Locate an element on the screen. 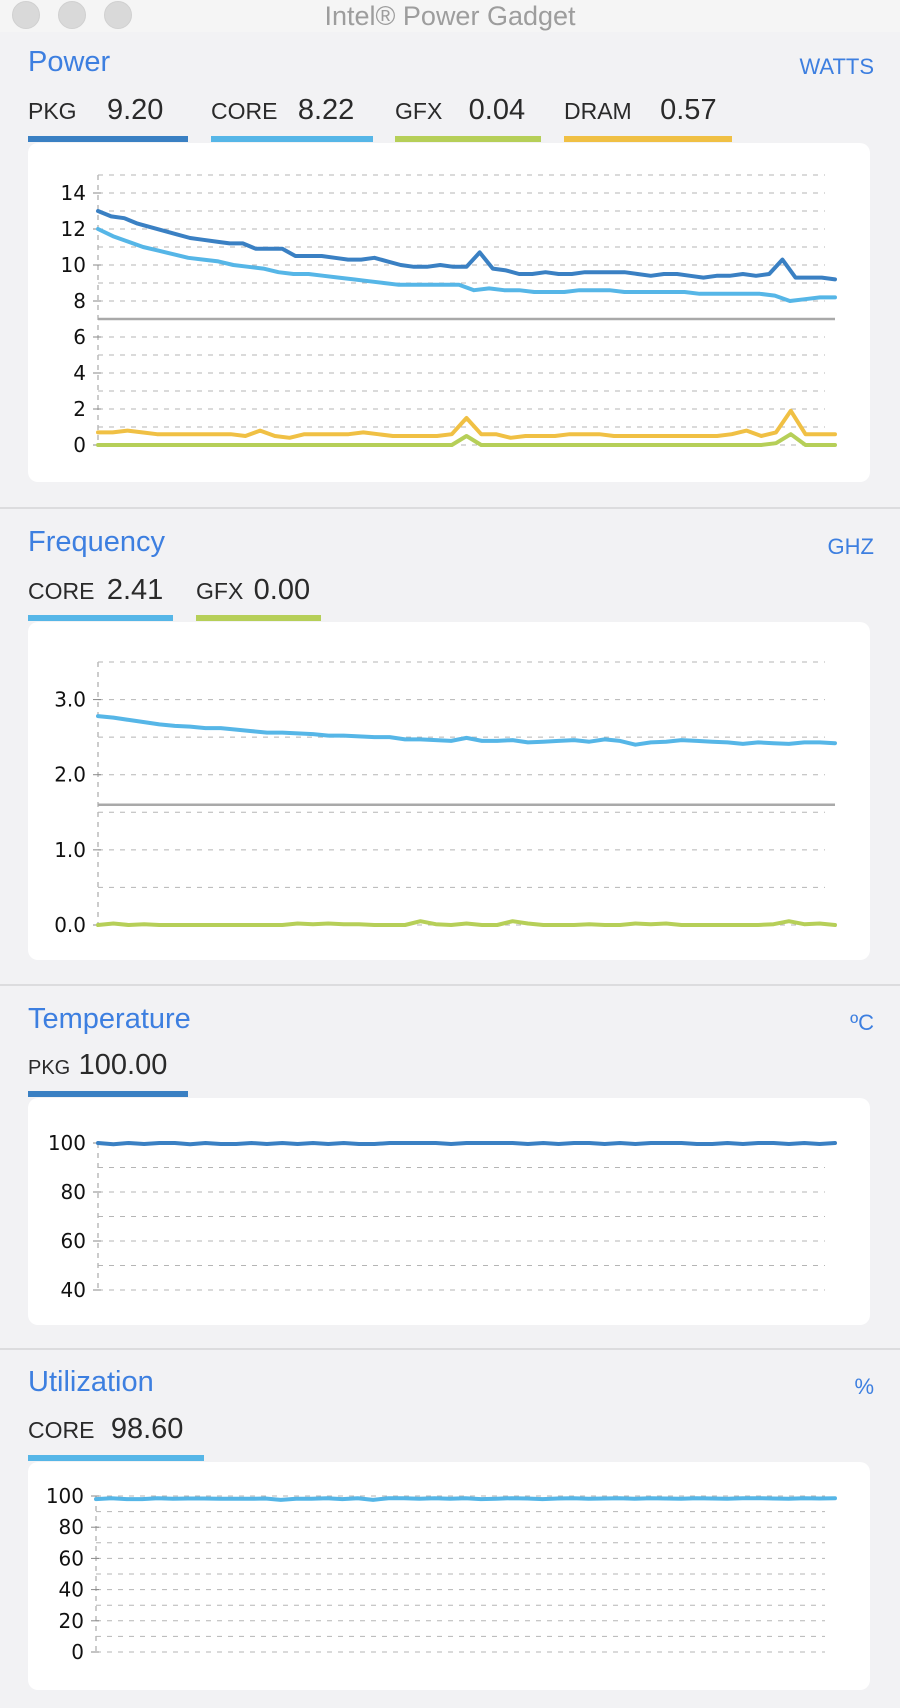 This screenshot has width=900, height=1708. power-y-tick-label: 14 is located at coordinates (73, 193).